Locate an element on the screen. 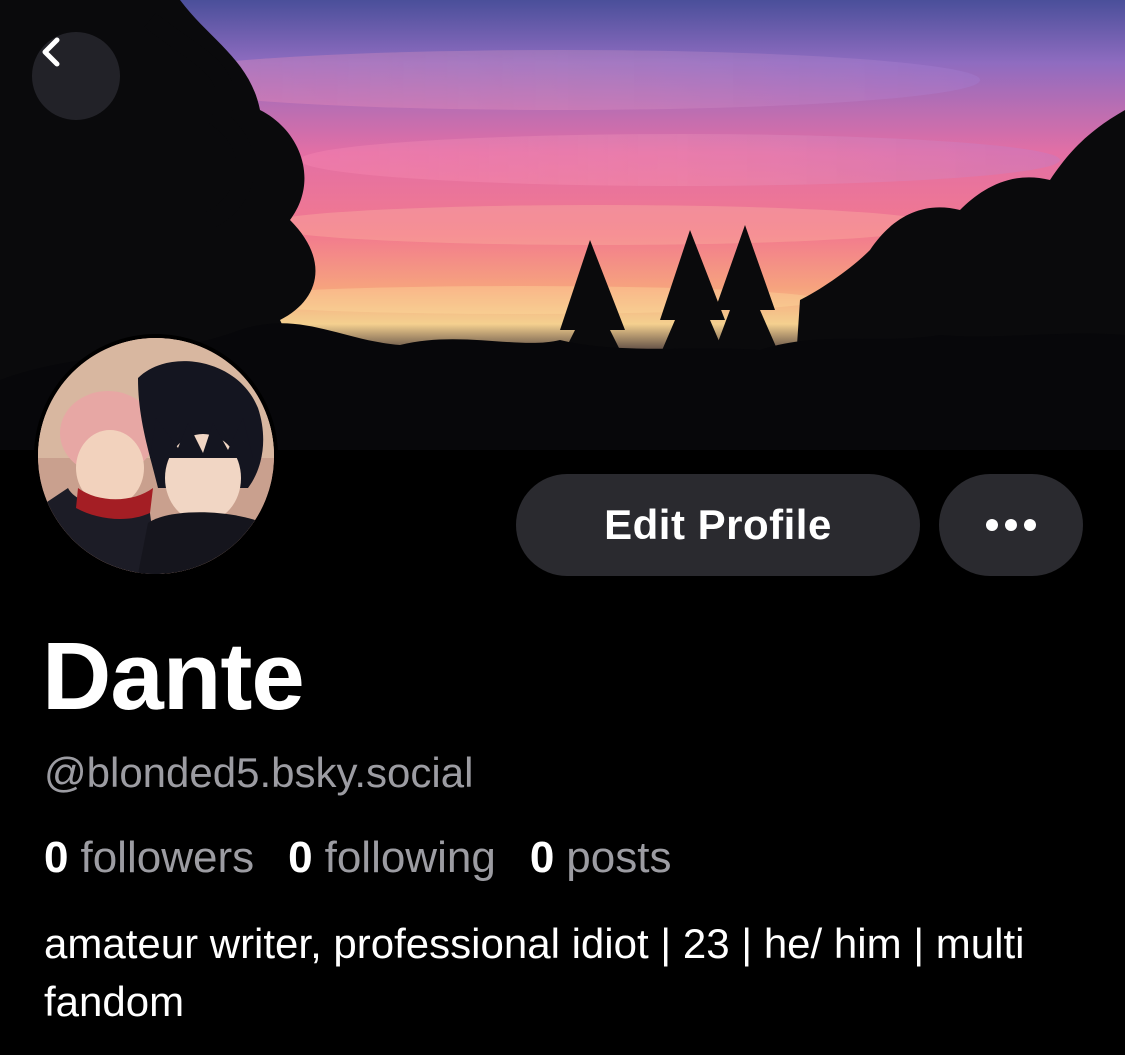 This screenshot has height=1055, width=1125. posts-count: 0 is located at coordinates (542, 857).